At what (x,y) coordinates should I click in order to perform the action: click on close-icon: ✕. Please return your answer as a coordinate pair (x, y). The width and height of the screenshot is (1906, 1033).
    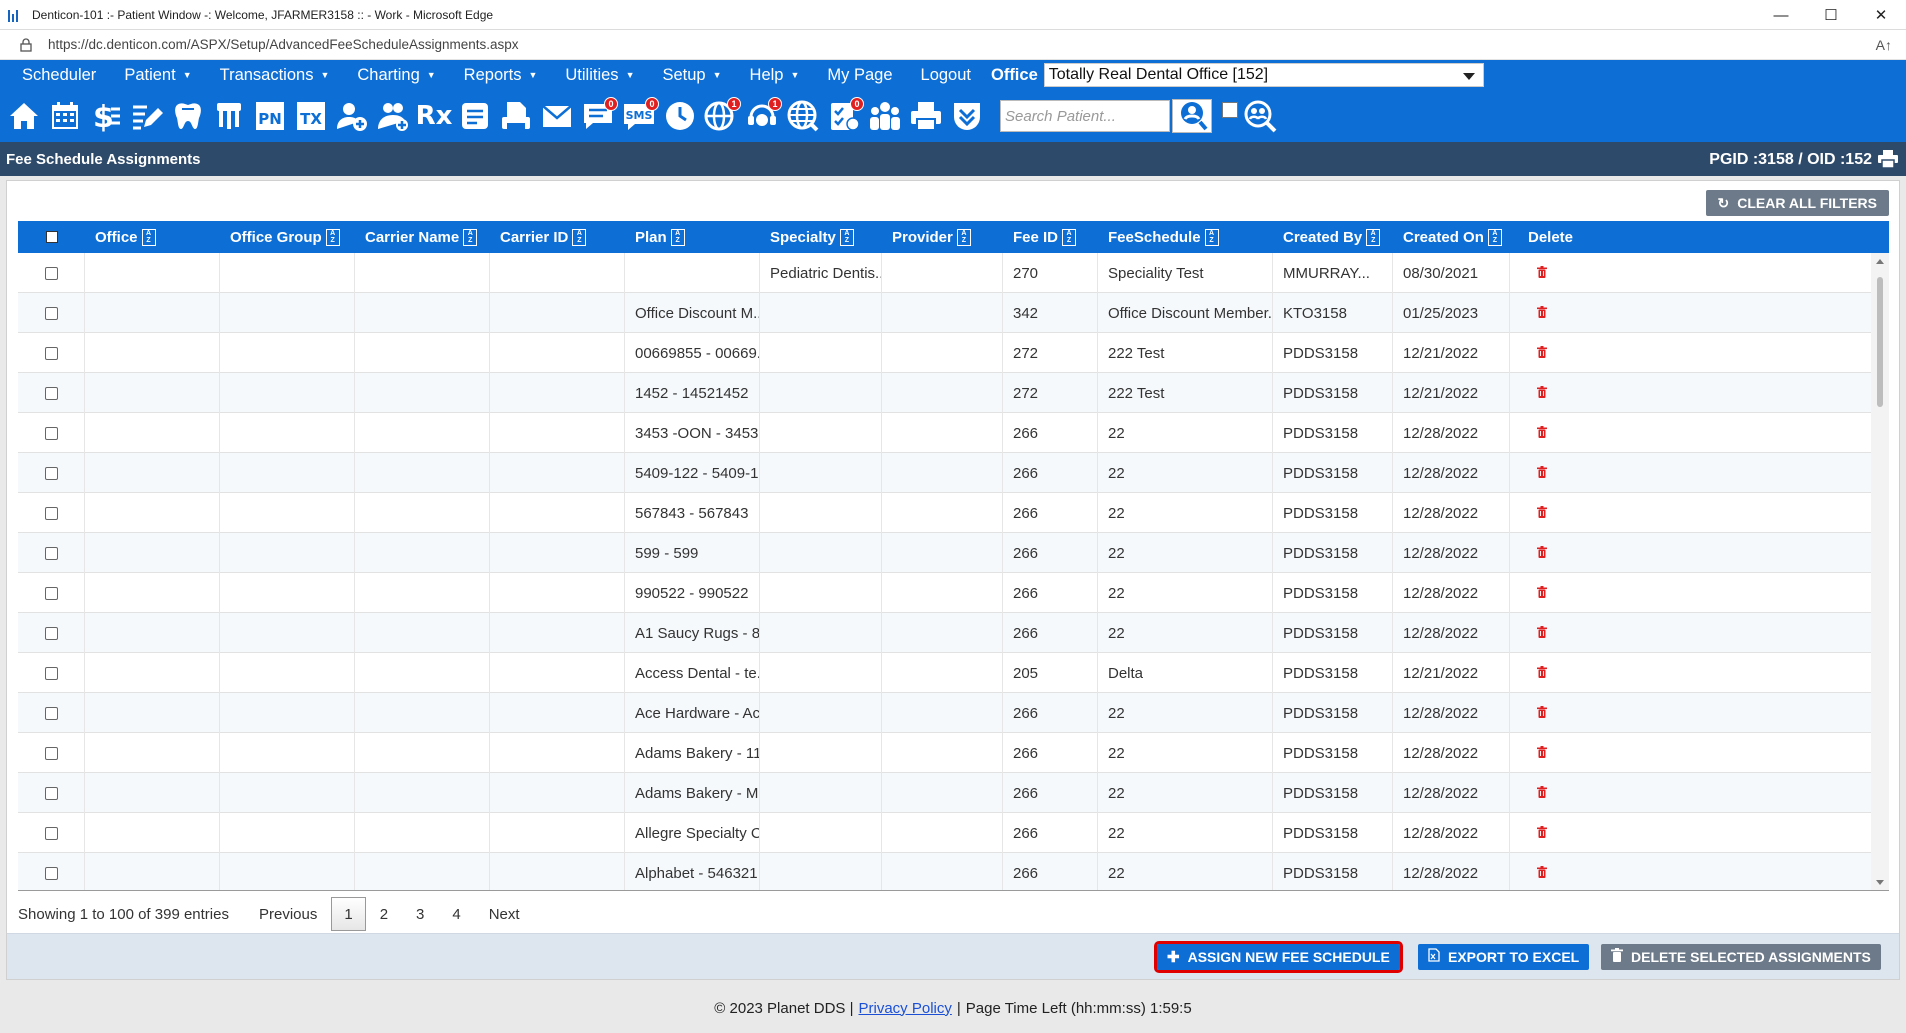
    Looking at the image, I should click on (1881, 15).